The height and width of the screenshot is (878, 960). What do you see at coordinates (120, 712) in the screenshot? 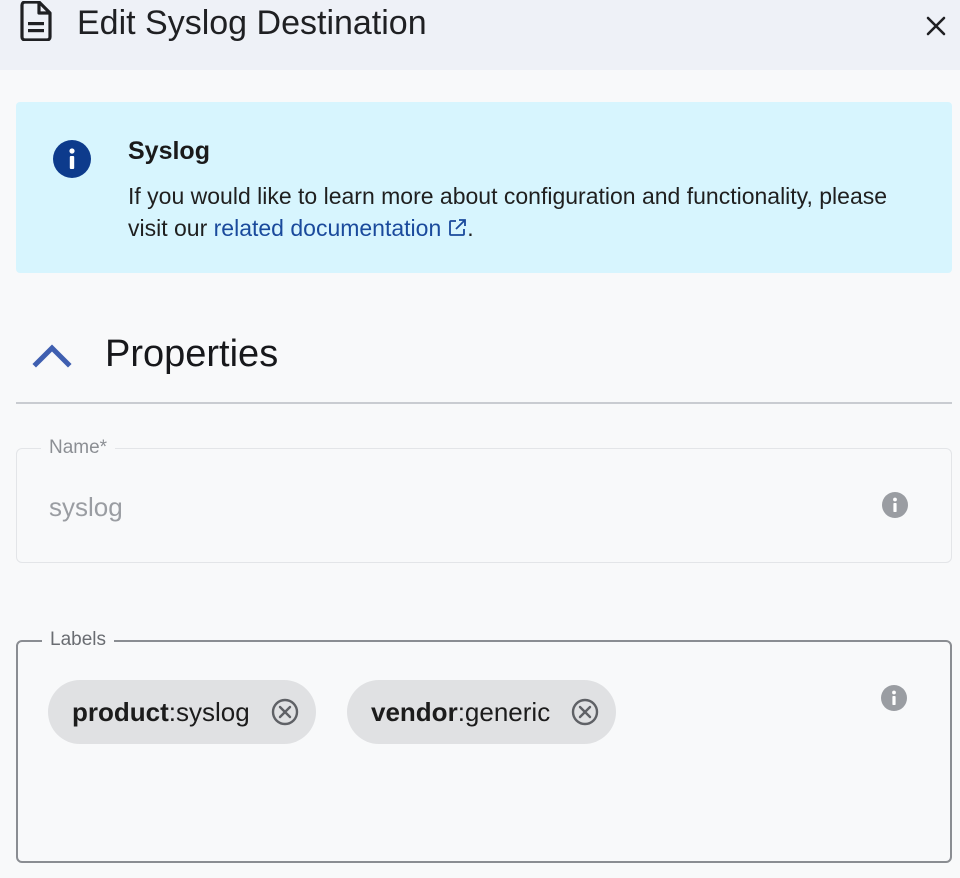
I see `chip-key: product` at bounding box center [120, 712].